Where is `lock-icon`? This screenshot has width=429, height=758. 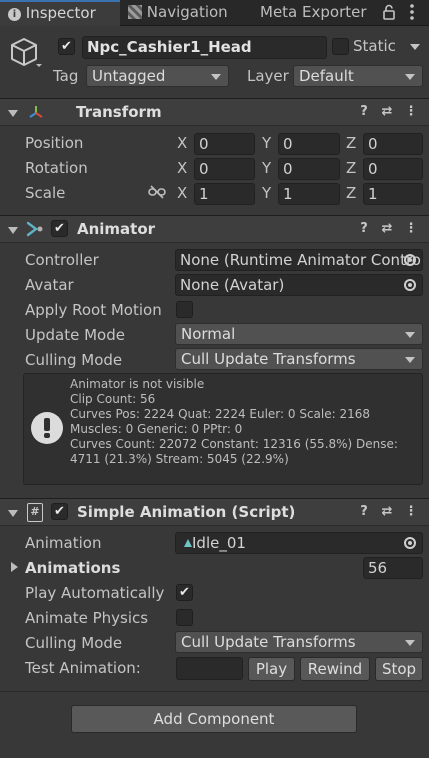 lock-icon is located at coordinates (389, 12).